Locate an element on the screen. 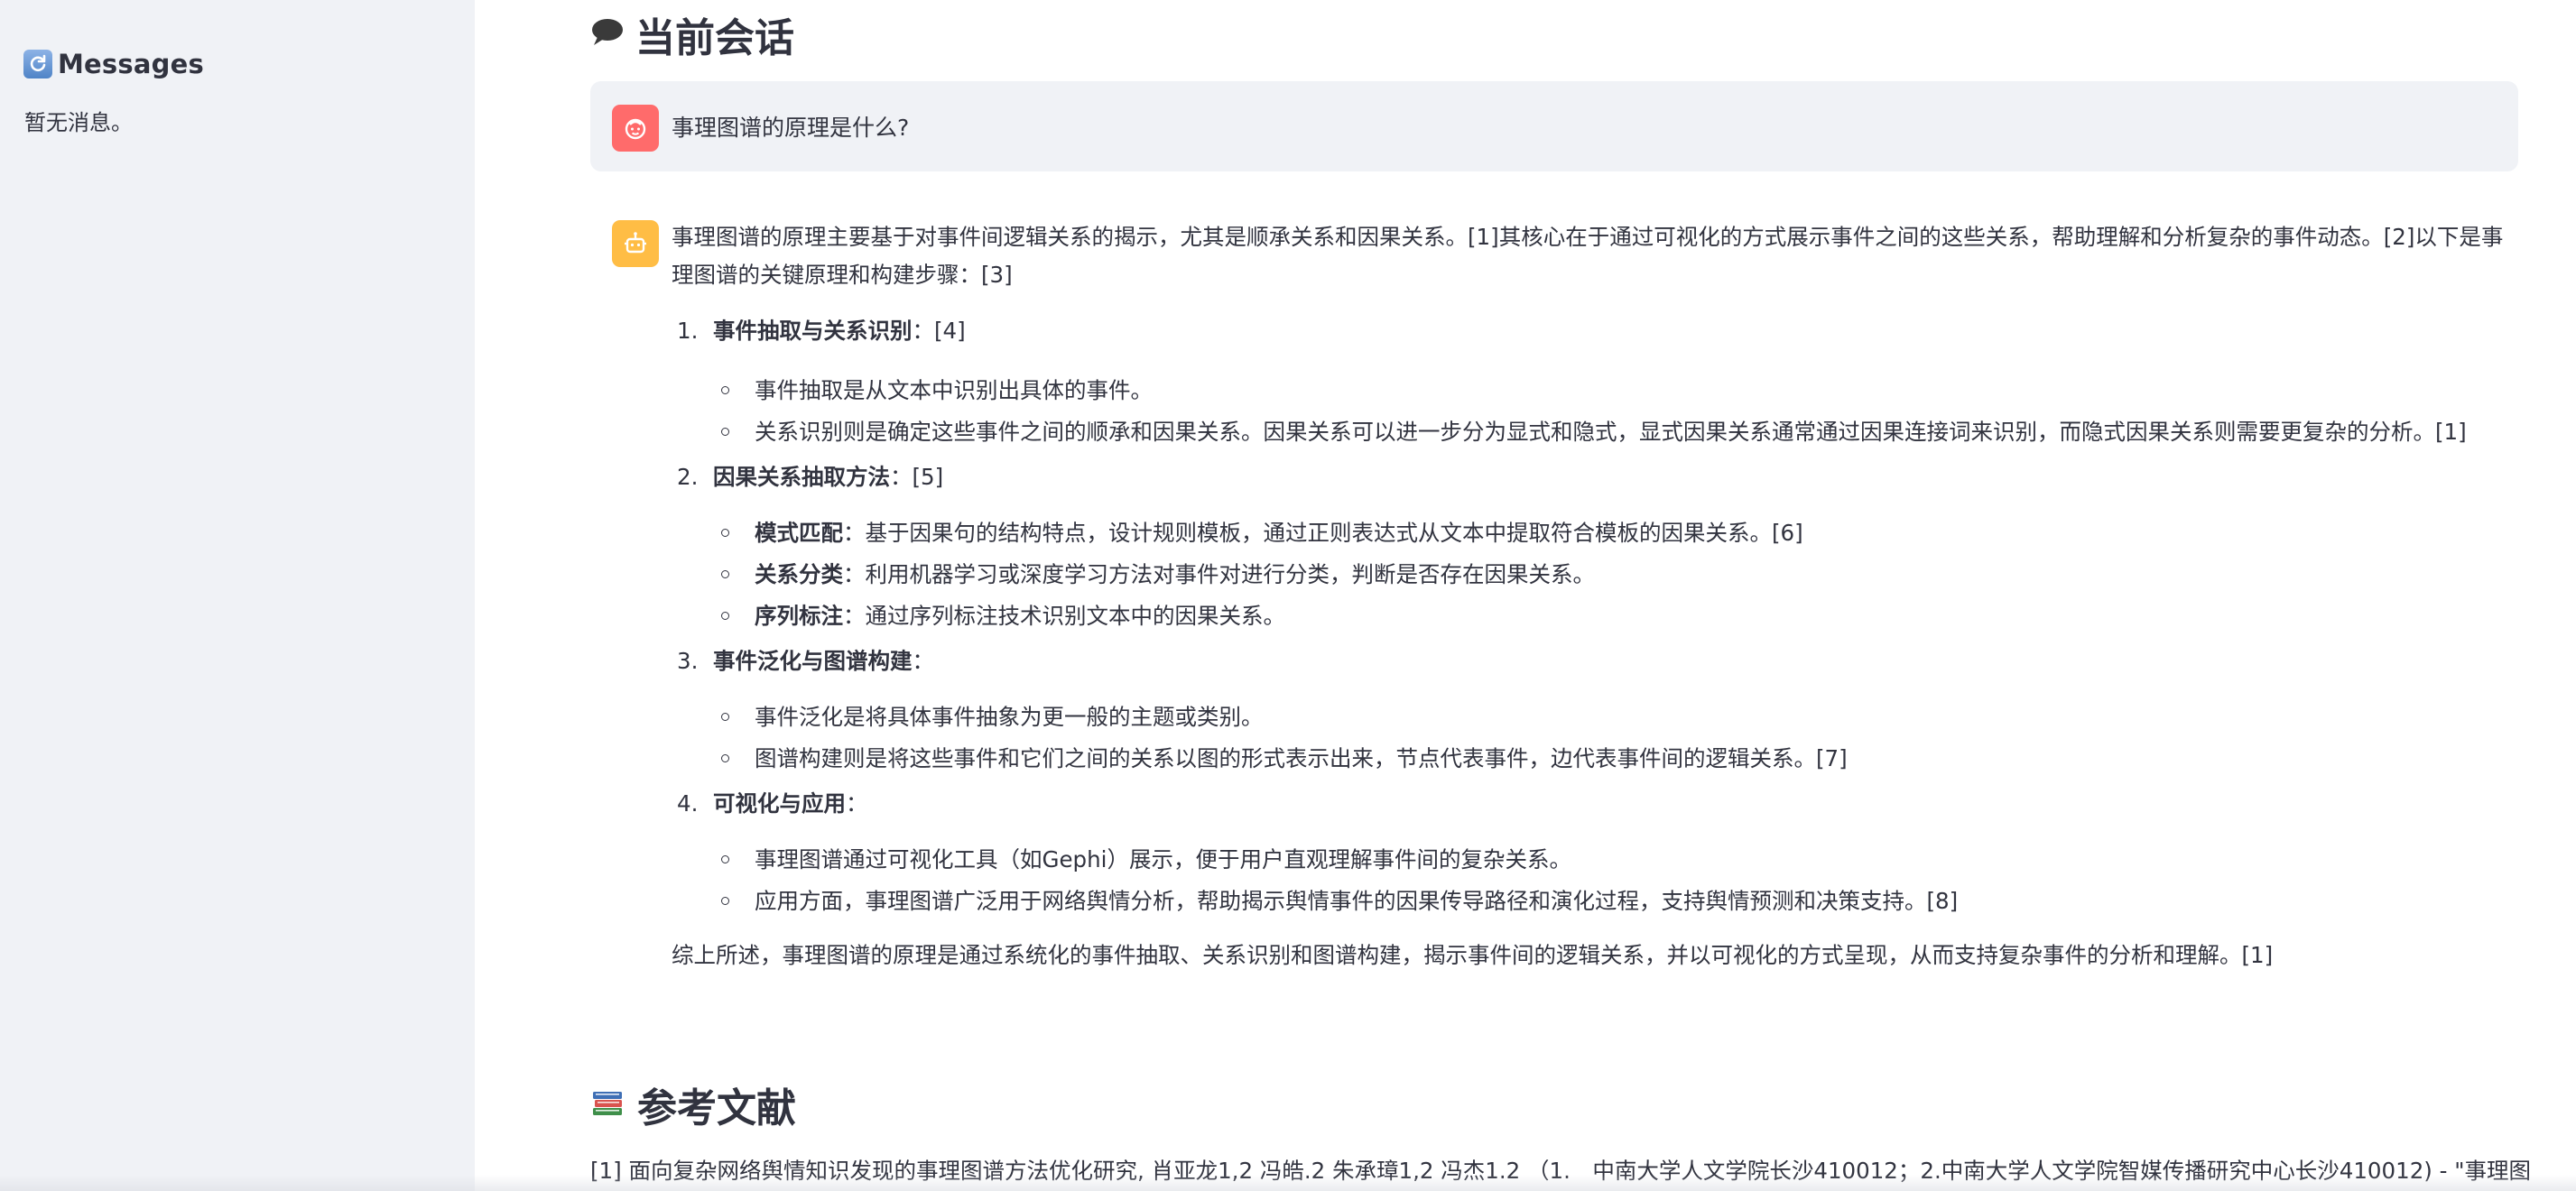 The image size is (2576, 1191). references-title: 参考文献 is located at coordinates (693, 1104).